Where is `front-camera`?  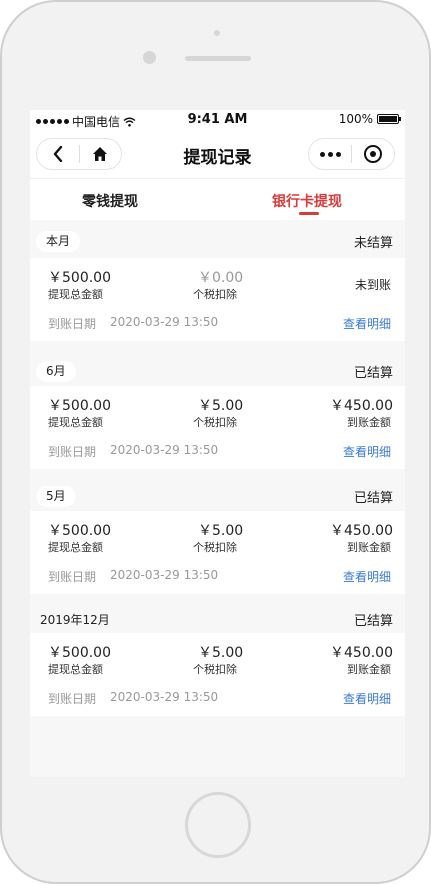
front-camera is located at coordinates (217, 33).